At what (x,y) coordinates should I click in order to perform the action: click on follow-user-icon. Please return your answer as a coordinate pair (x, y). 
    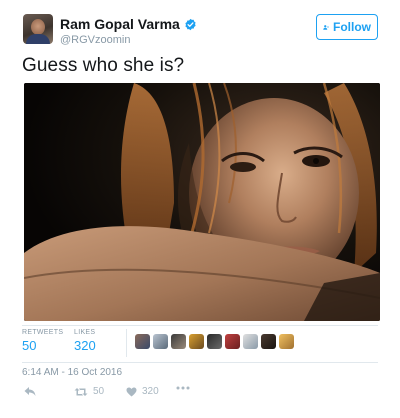
    Looking at the image, I should click on (326, 27).